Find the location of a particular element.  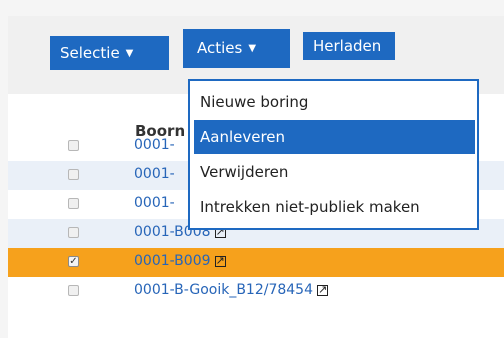

selectie-label: Selectie is located at coordinates (90, 53).